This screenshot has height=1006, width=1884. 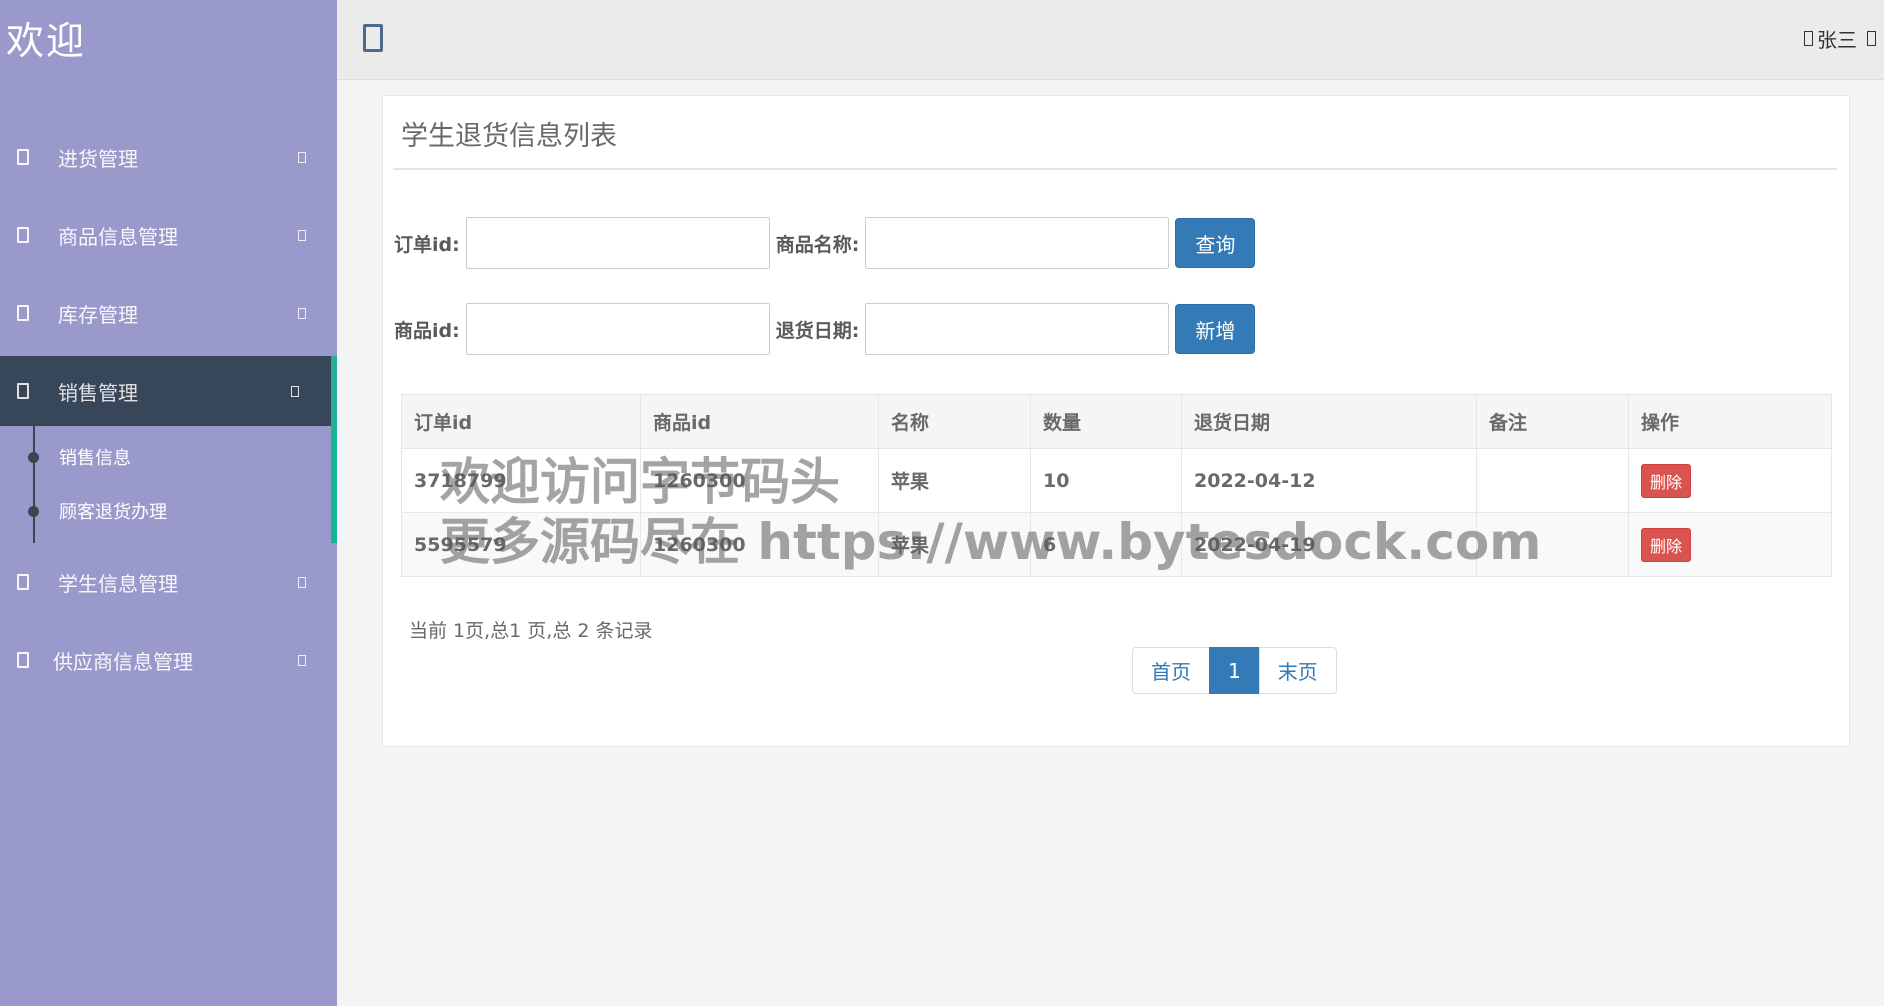 What do you see at coordinates (168, 157) in the screenshot?
I see `sidebar-item-purchase: 进货管理` at bounding box center [168, 157].